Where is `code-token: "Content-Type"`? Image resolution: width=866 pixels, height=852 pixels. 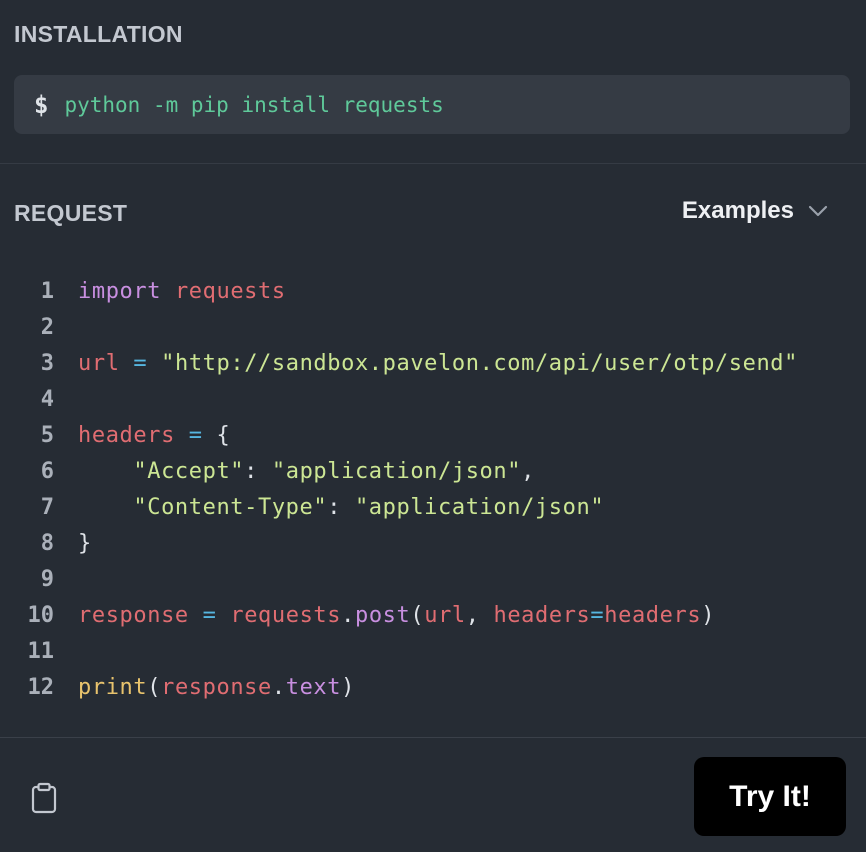 code-token: "Content-Type" is located at coordinates (230, 507).